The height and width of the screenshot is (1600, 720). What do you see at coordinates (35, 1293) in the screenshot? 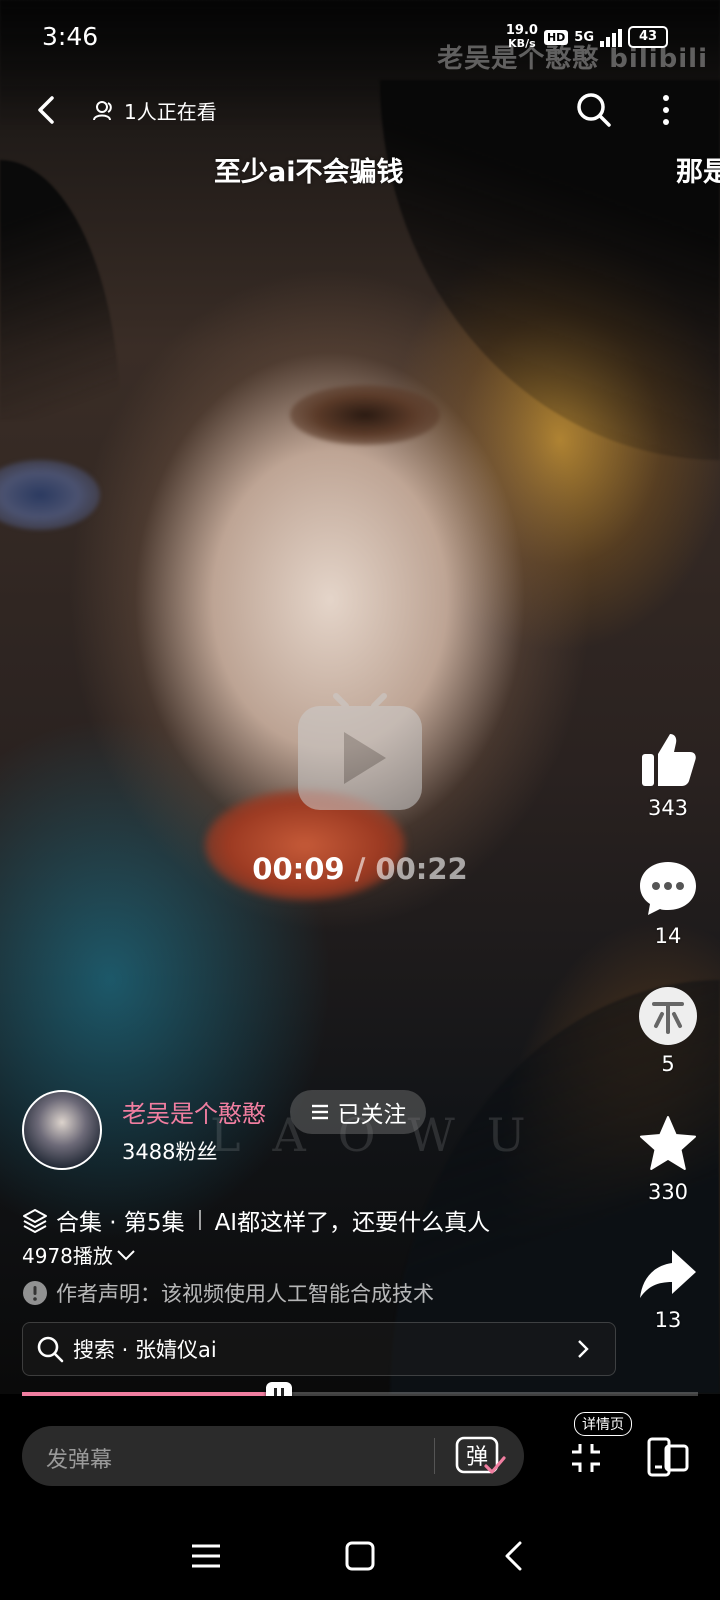
I see `info-icon` at bounding box center [35, 1293].